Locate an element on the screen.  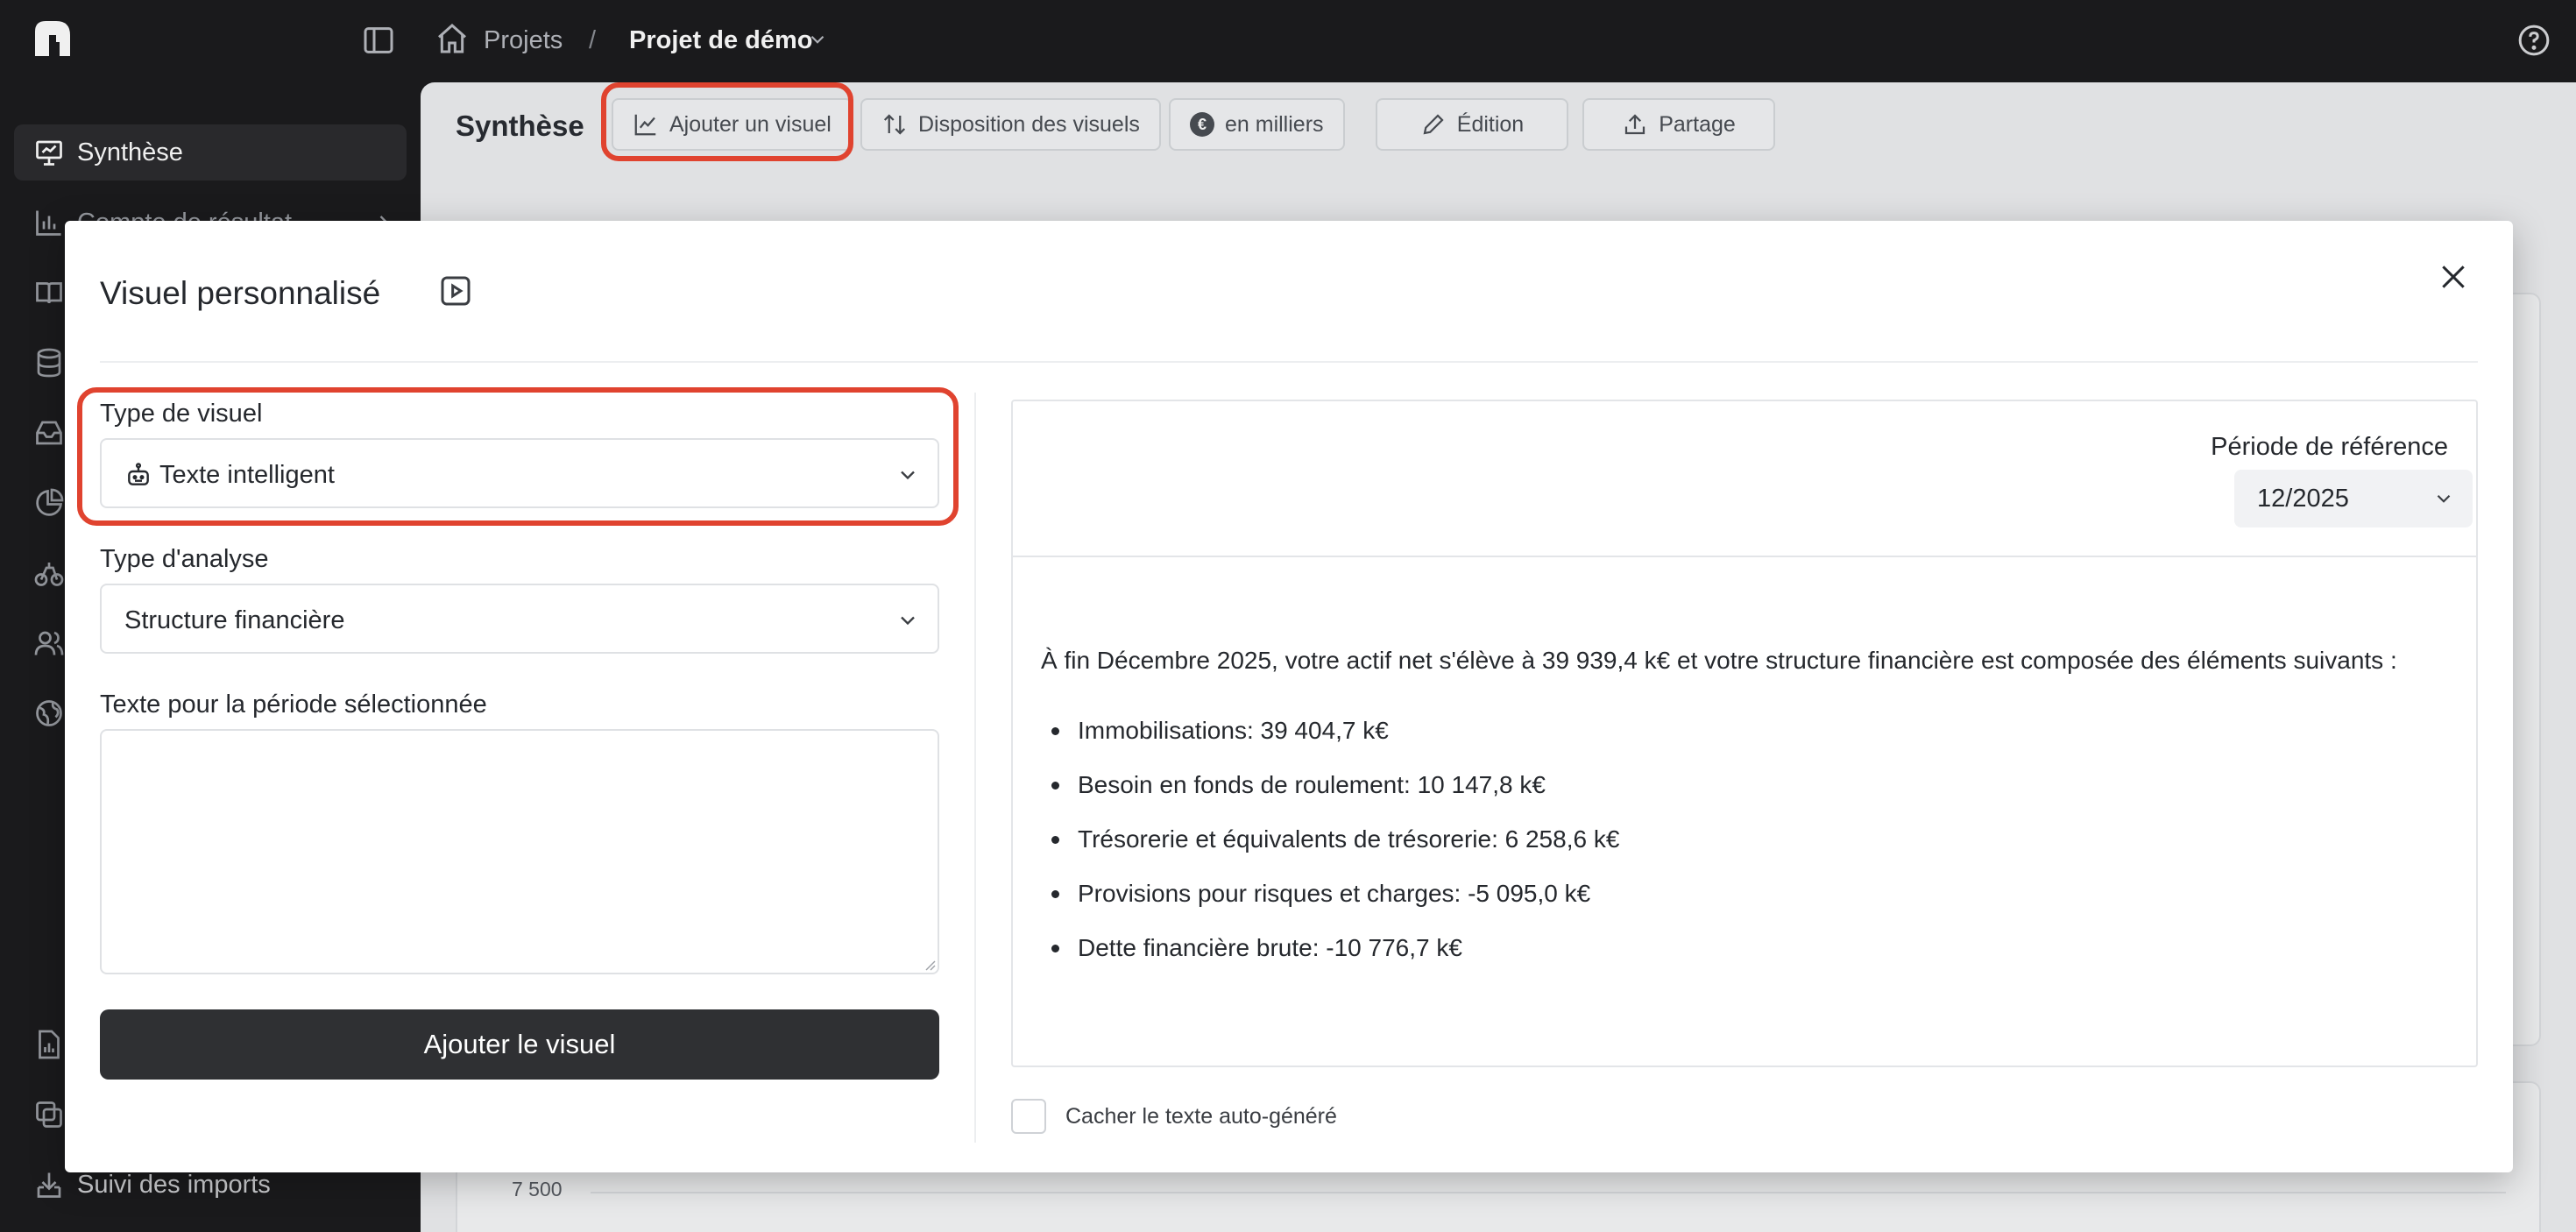
hide-autotext-checkbox is located at coordinates (1028, 1116).